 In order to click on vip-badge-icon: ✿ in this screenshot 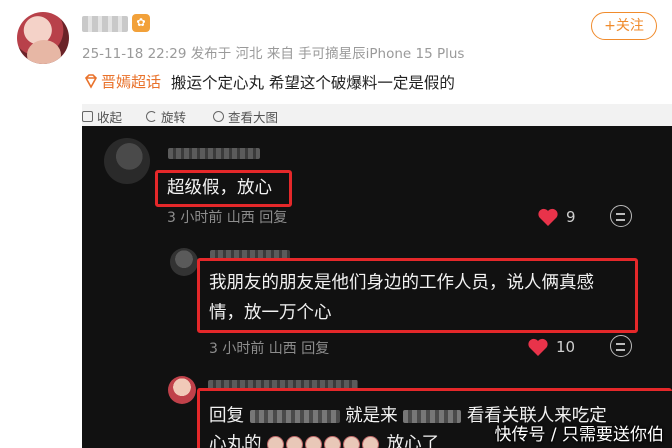, I will do `click(141, 23)`.